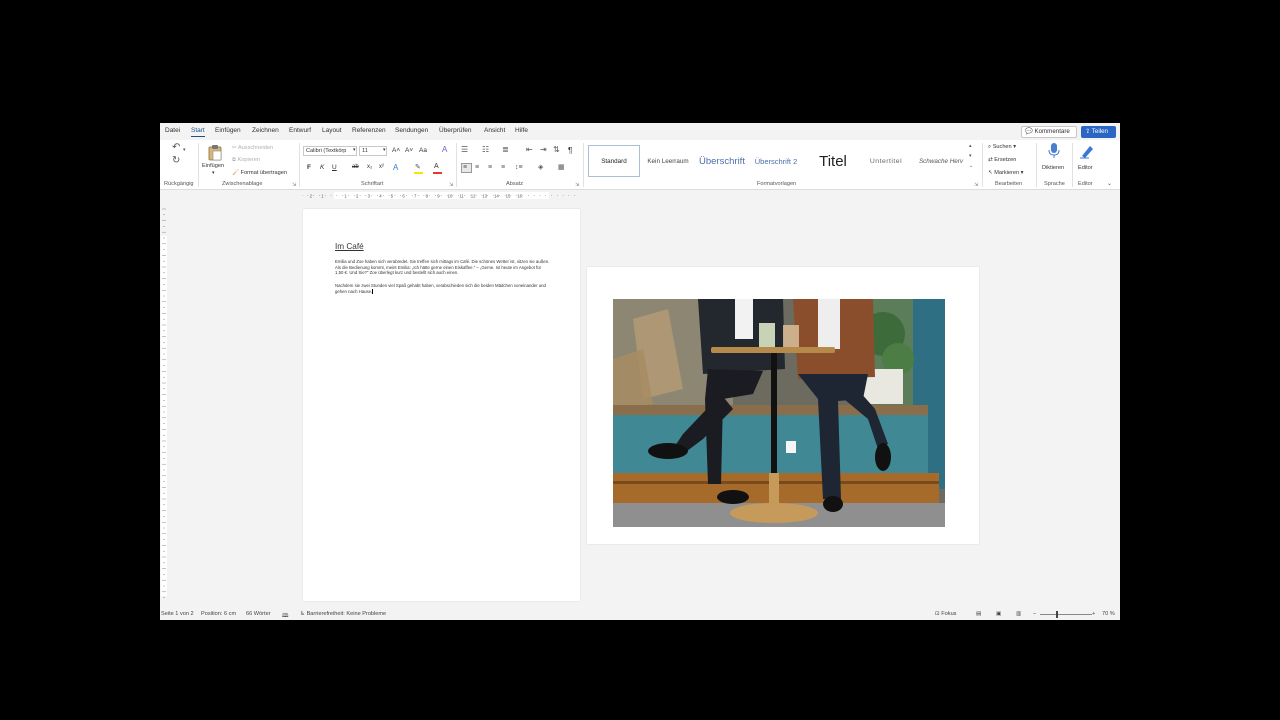 The height and width of the screenshot is (720, 1280). Describe the element at coordinates (521, 130) in the screenshot. I see `tab-hilfe: Hilfe` at that location.